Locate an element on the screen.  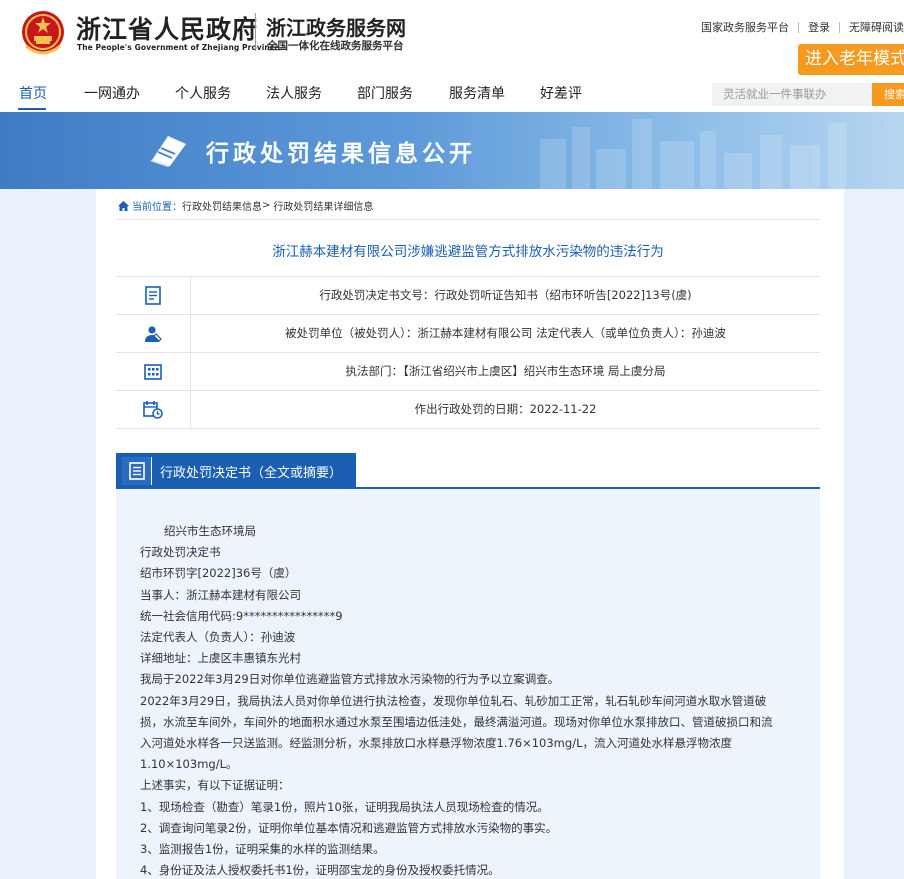
full-text-line: 1、现场检查（勘查）笔录1份，照片10张，证明我局执法人员现场检查的情况。 is located at coordinates (344, 806).